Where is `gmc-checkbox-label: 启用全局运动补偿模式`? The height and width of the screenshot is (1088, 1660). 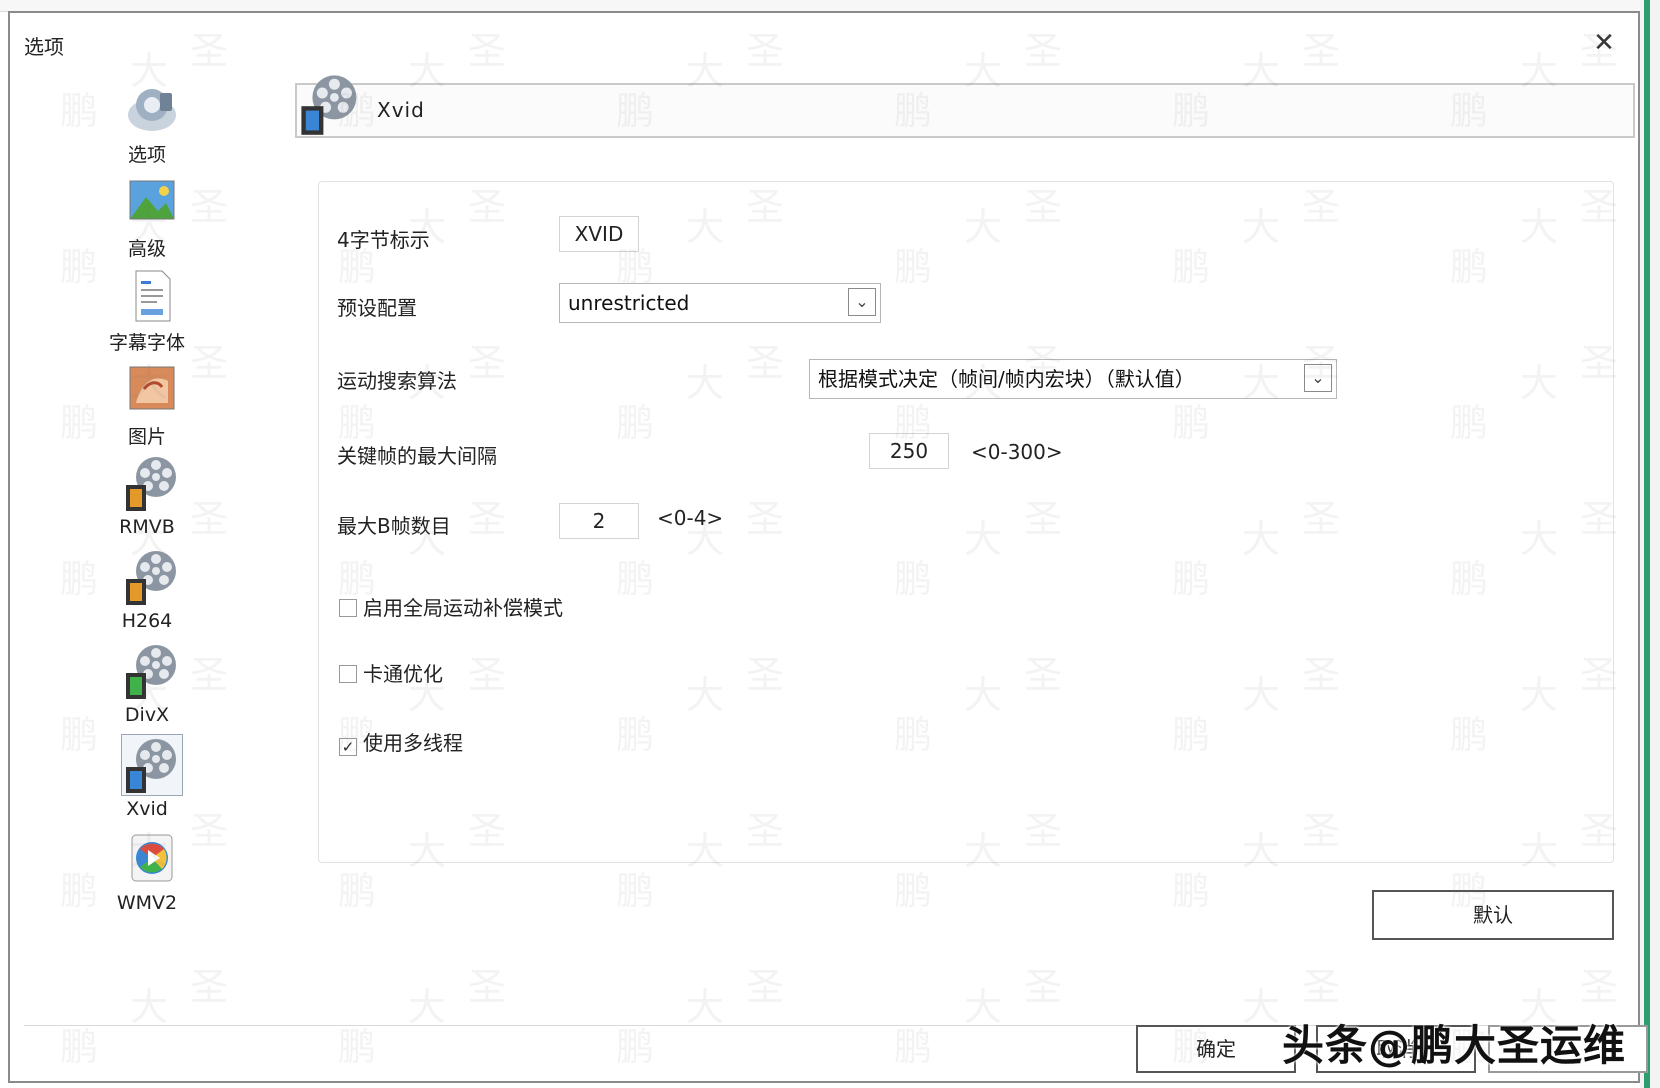 gmc-checkbox-label: 启用全局运动补偿模式 is located at coordinates (463, 608).